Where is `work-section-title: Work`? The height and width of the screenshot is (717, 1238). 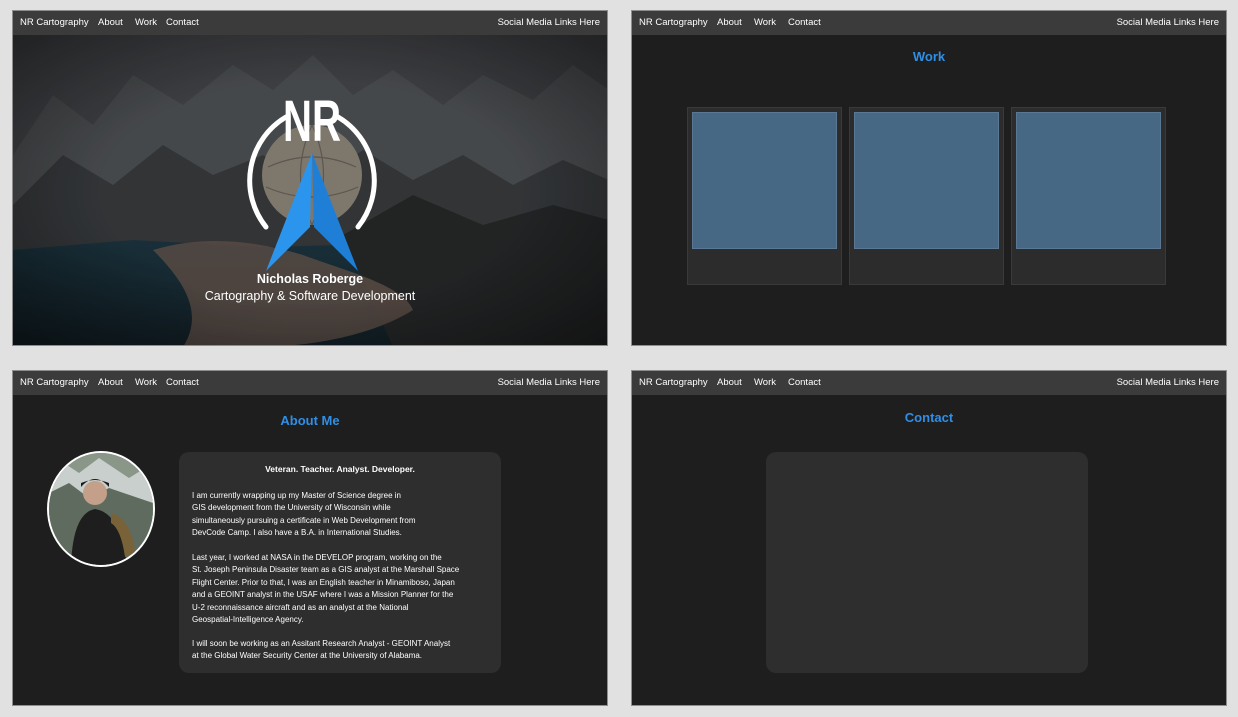 work-section-title: Work is located at coordinates (929, 56).